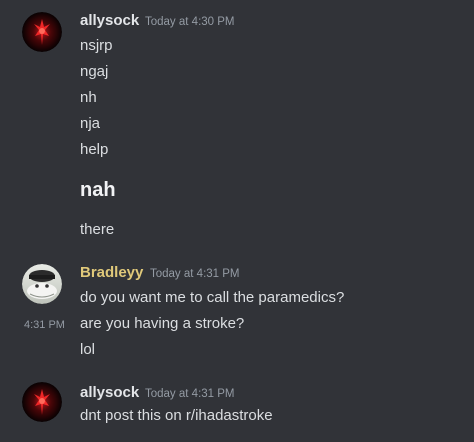  I want to click on message-text: nh, so click(88, 97).